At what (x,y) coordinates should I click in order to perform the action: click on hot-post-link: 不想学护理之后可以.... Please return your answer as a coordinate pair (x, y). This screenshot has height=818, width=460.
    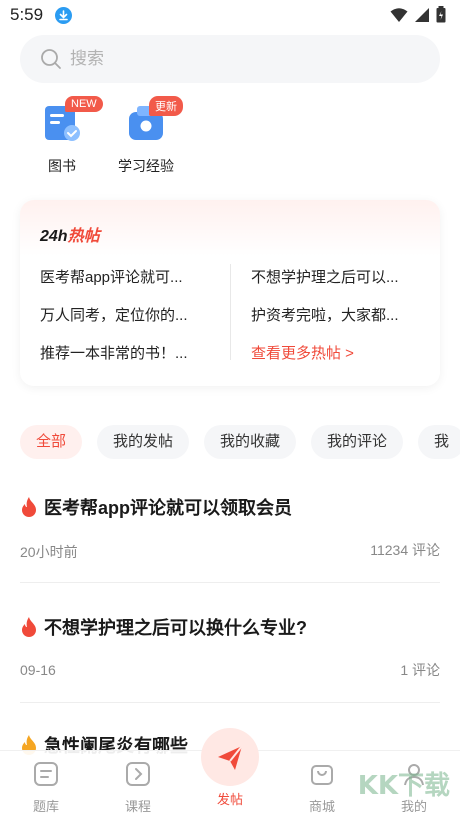
    Looking at the image, I should click on (341, 276).